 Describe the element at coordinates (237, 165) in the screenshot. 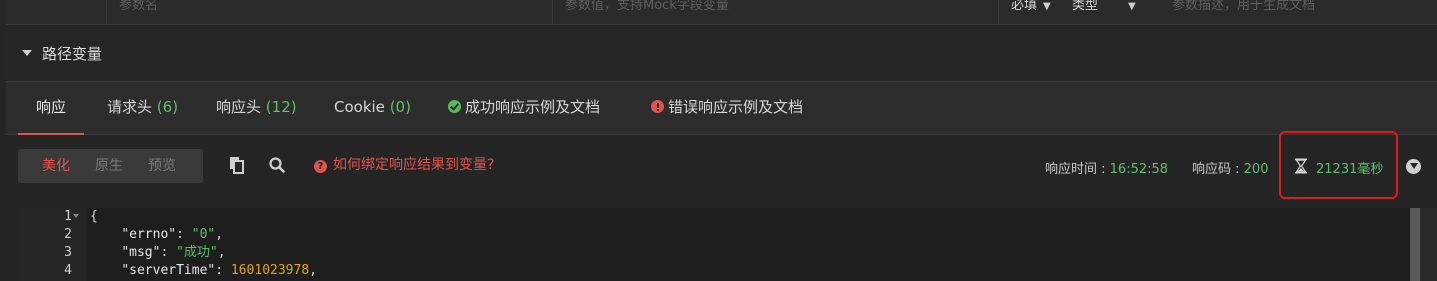

I see `copy-icon` at that location.